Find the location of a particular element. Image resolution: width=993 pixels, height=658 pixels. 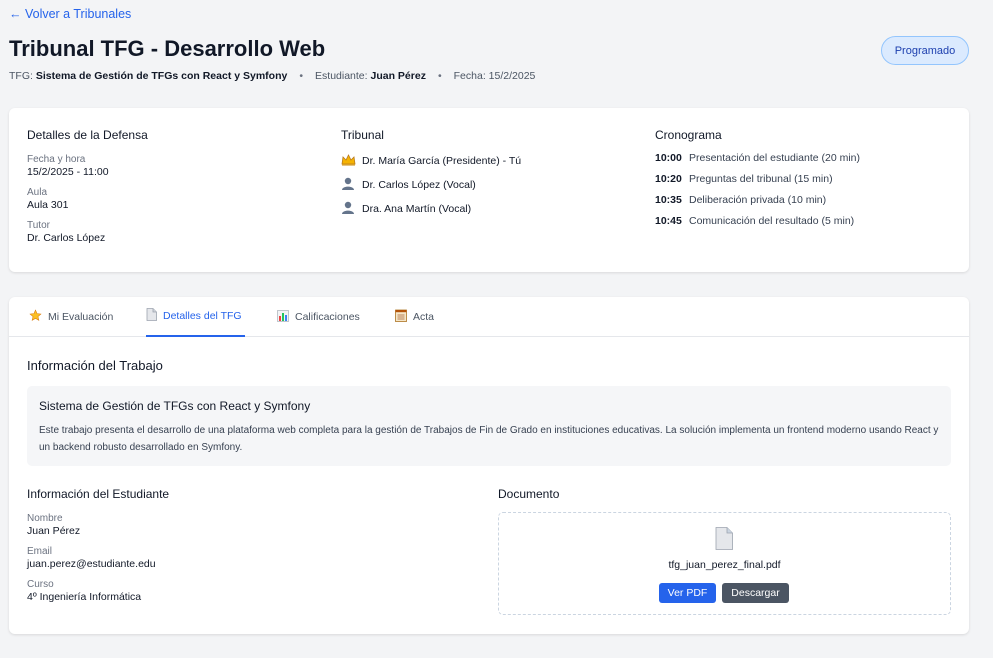

tab-label: Acta is located at coordinates (424, 317).